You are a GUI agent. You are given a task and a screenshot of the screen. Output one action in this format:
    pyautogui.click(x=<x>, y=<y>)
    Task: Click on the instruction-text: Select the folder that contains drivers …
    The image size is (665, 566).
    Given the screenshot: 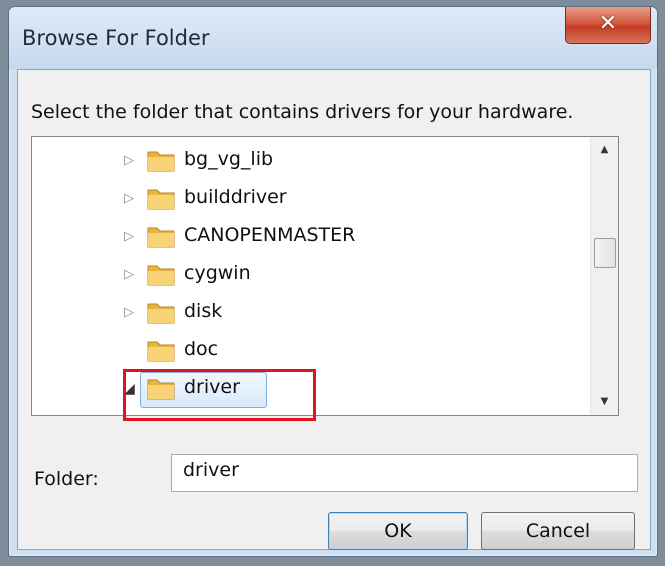 What is the action you would take?
    pyautogui.click(x=302, y=112)
    